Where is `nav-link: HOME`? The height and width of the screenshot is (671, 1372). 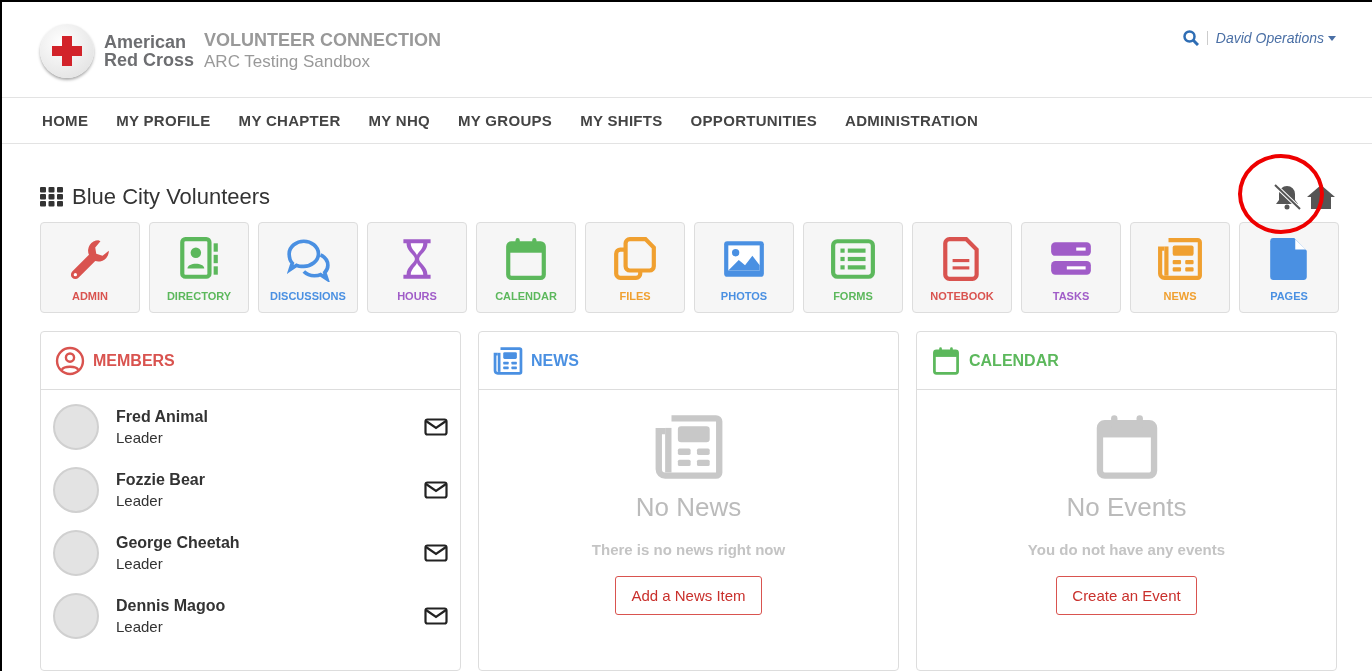 nav-link: HOME is located at coordinates (65, 120).